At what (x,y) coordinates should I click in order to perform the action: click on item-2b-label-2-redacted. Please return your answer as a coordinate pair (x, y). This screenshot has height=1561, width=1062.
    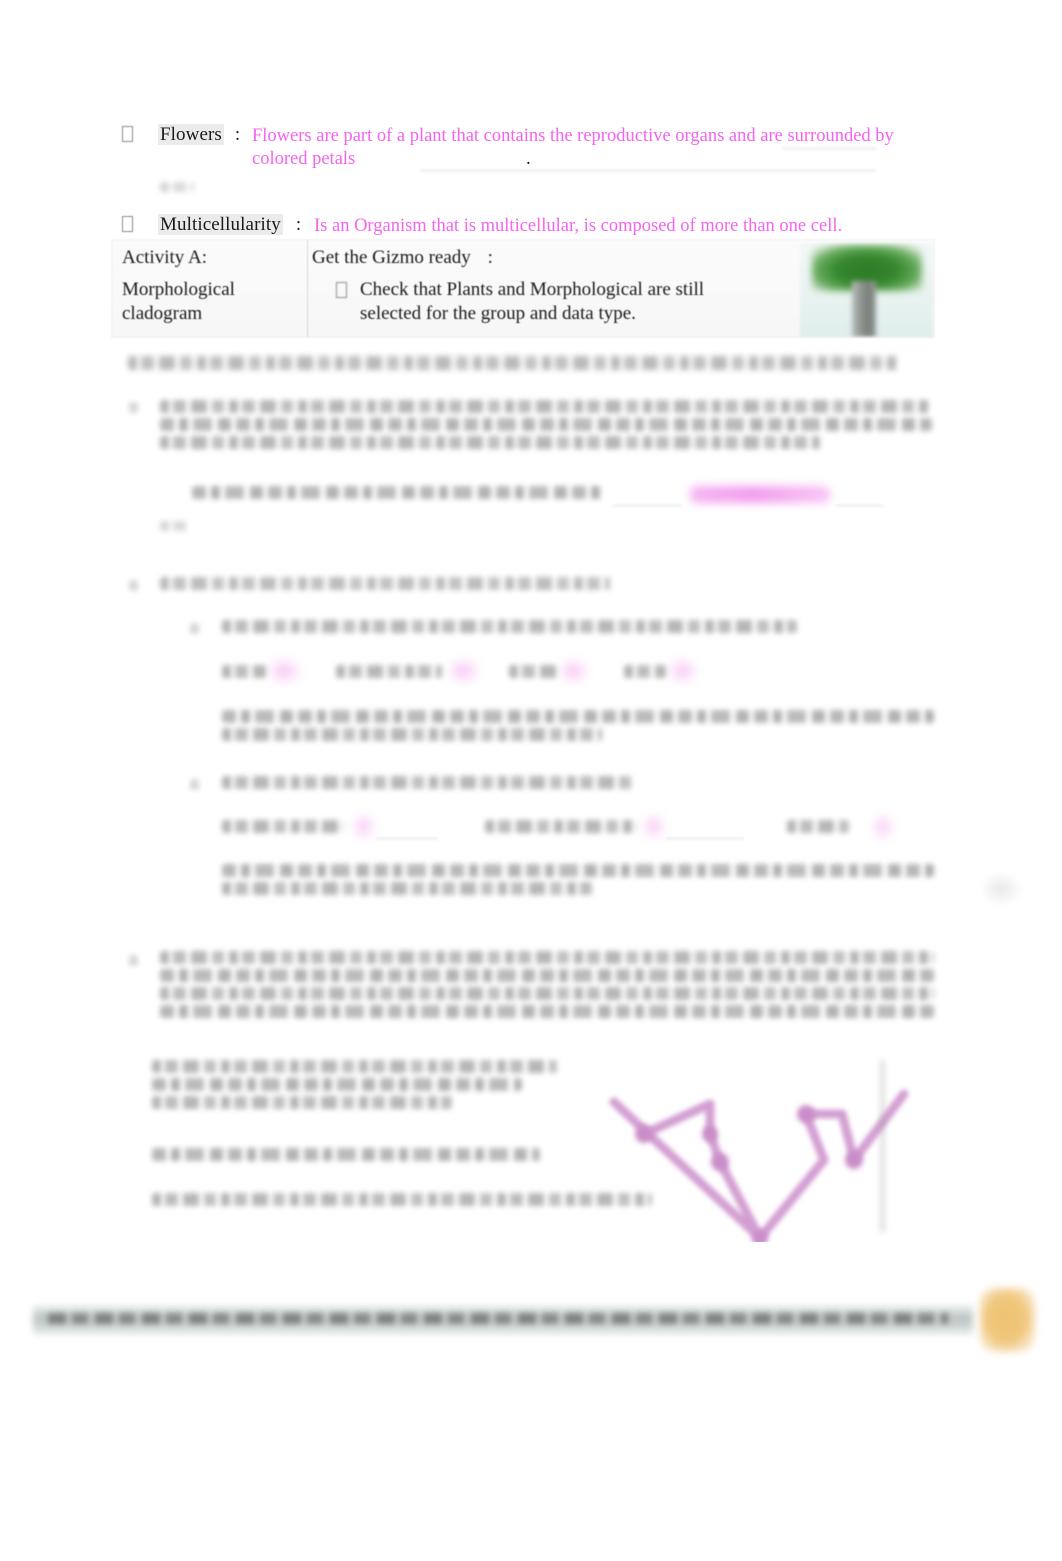
    Looking at the image, I should click on (561, 829).